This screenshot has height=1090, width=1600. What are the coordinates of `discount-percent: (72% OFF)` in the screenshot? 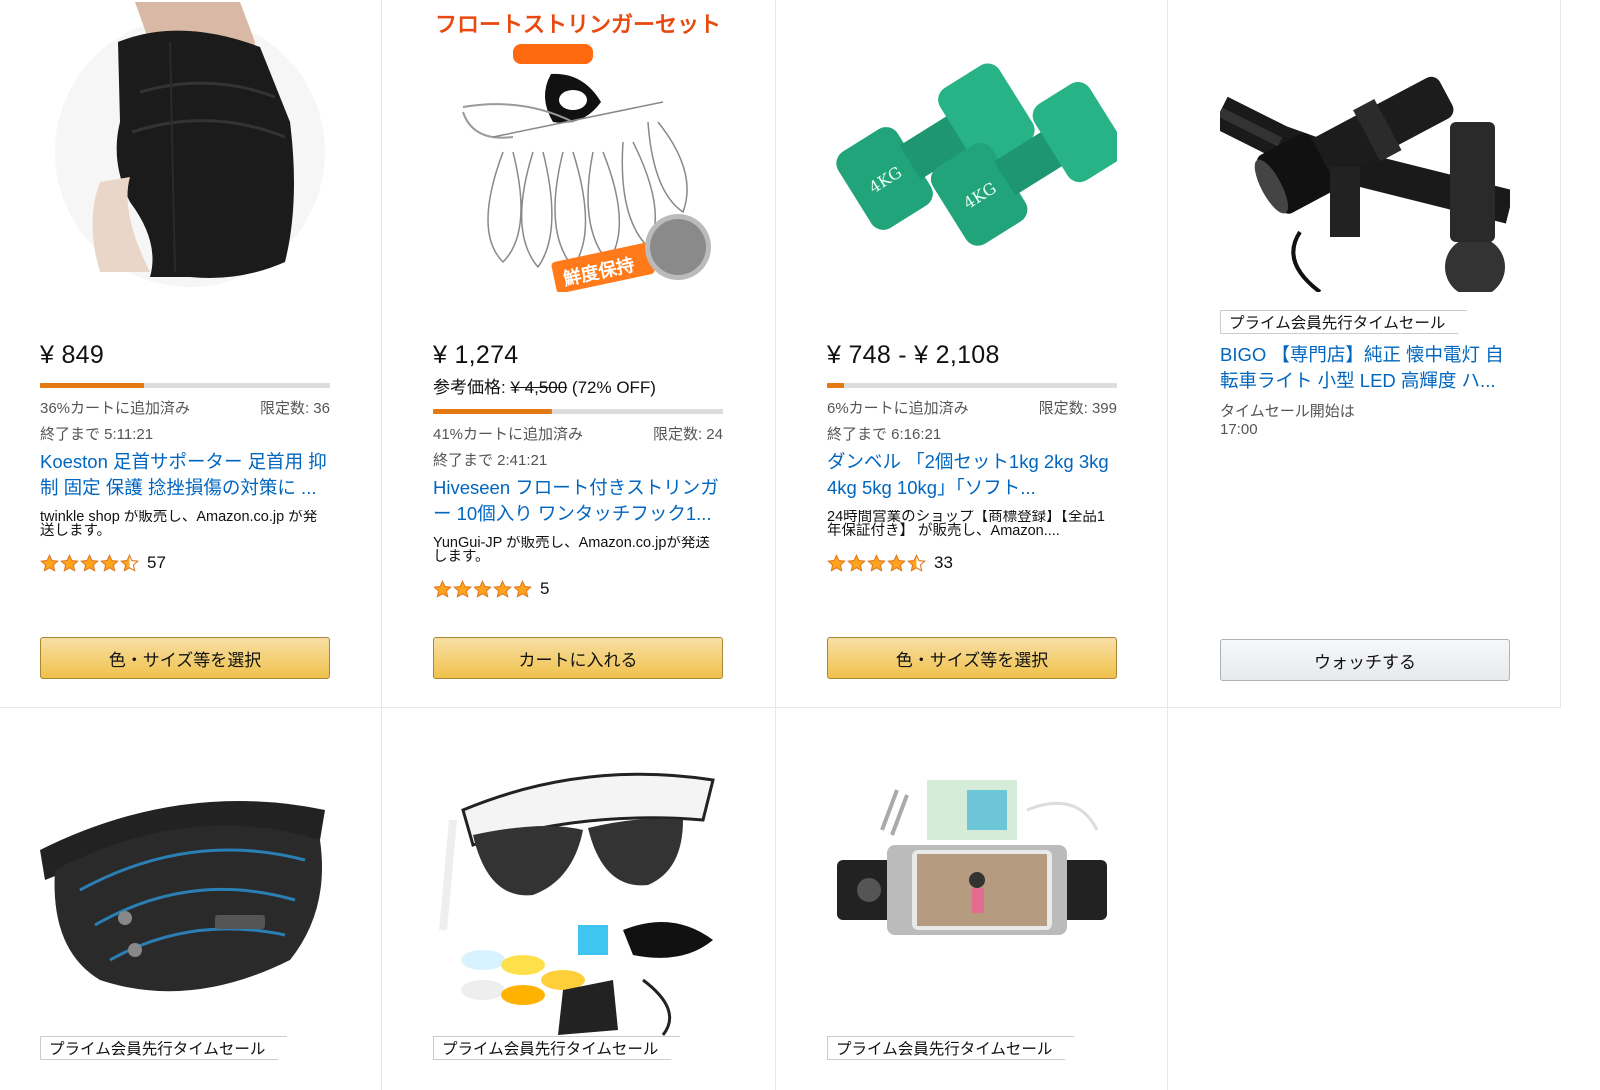 It's located at (611, 387).